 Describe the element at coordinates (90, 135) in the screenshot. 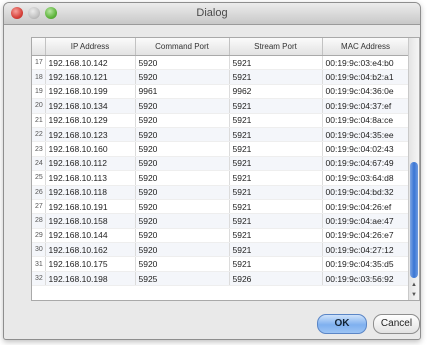

I see `ip-address-cell: 192.168.10.123` at that location.